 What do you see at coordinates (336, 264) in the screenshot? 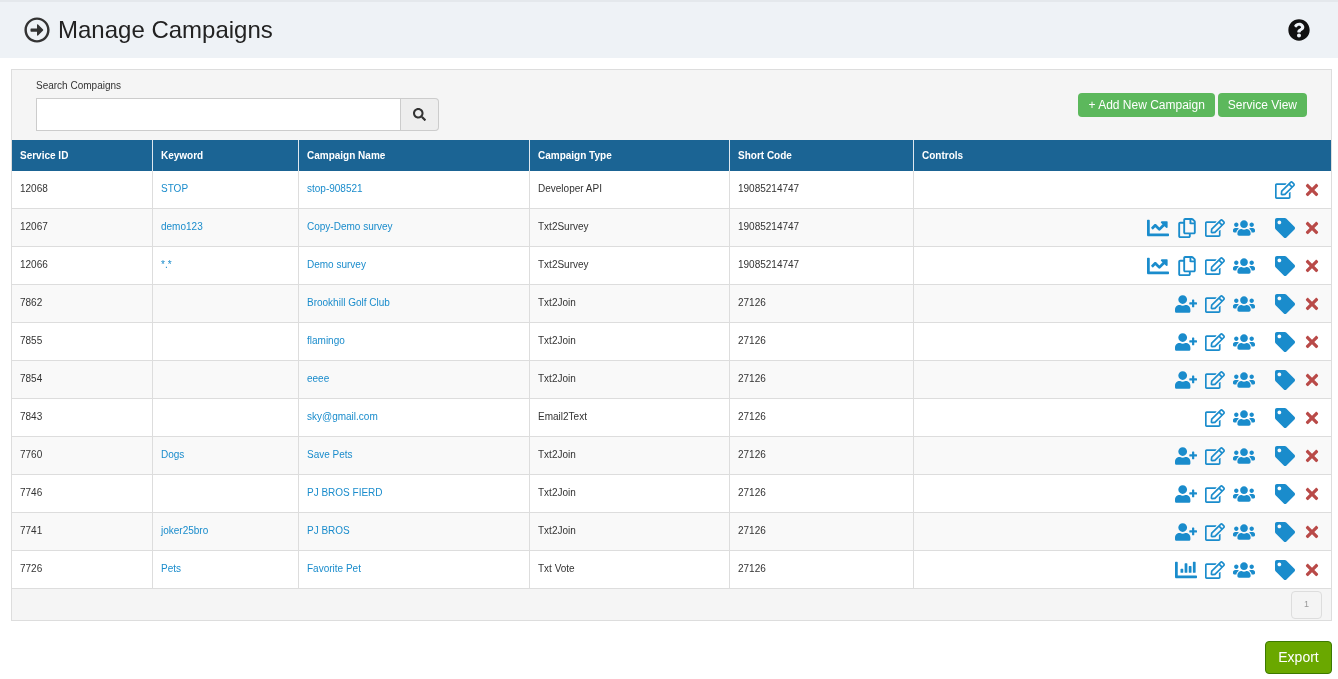
I see `campaign-link: Demo survey` at bounding box center [336, 264].